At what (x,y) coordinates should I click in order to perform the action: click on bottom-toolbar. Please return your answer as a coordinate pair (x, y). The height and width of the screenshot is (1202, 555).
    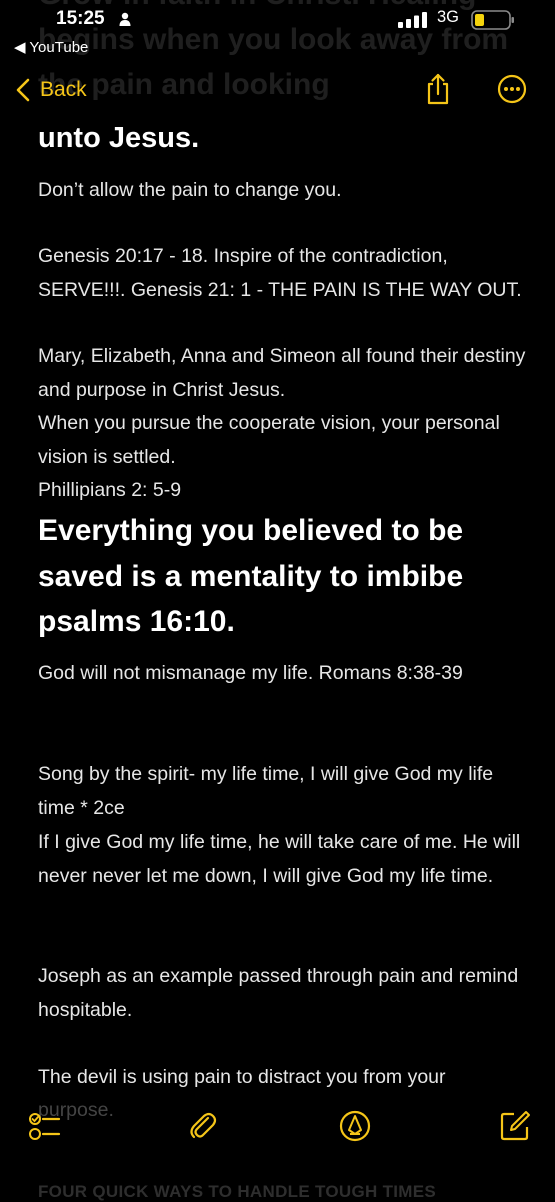
    Looking at the image, I should click on (277, 1130).